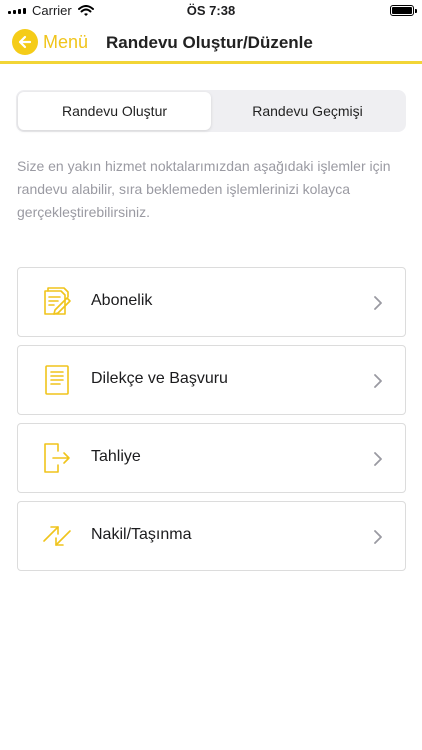 The width and height of the screenshot is (422, 750). Describe the element at coordinates (66, 41) in the screenshot. I see `back-label: Menü` at that location.